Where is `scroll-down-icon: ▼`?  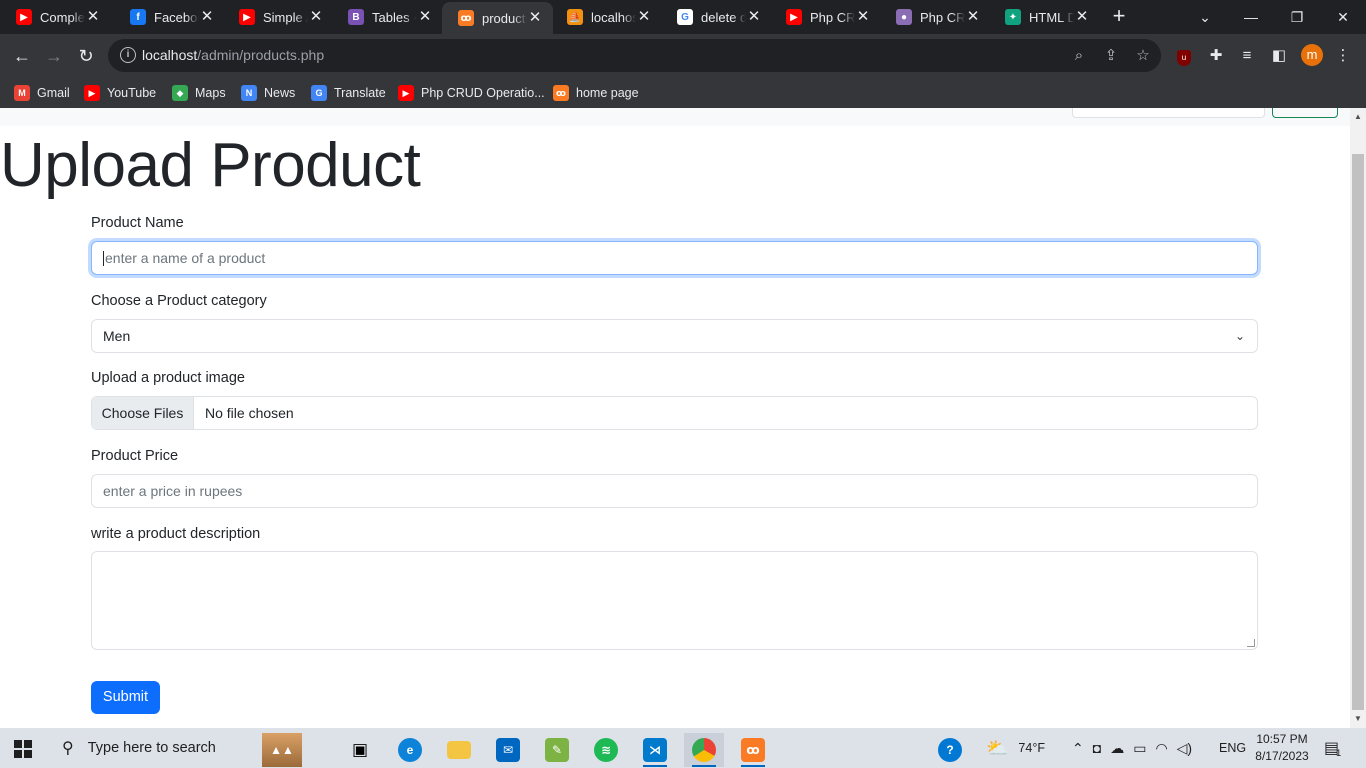 scroll-down-icon: ▼ is located at coordinates (1358, 718).